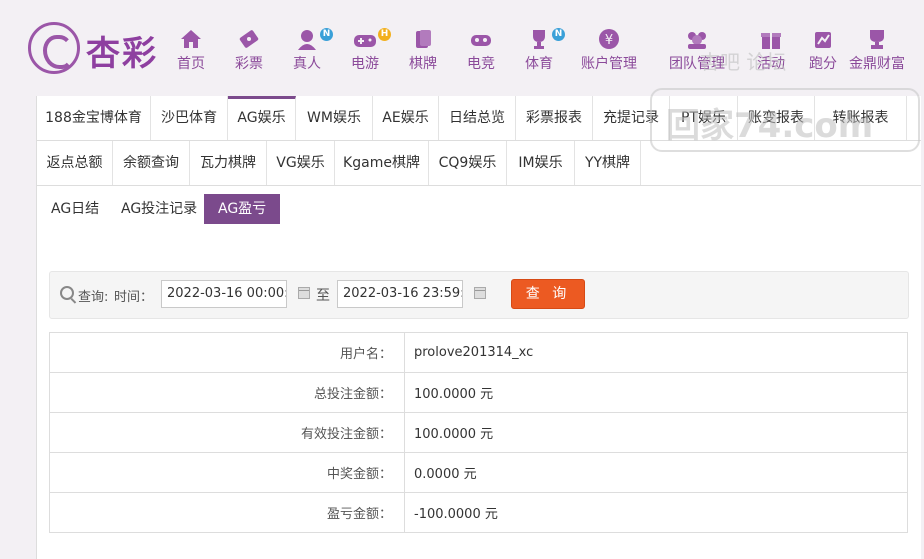 The image size is (924, 559). Describe the element at coordinates (554, 118) in the screenshot. I see `tab-lottery-report: 彩票报表` at that location.